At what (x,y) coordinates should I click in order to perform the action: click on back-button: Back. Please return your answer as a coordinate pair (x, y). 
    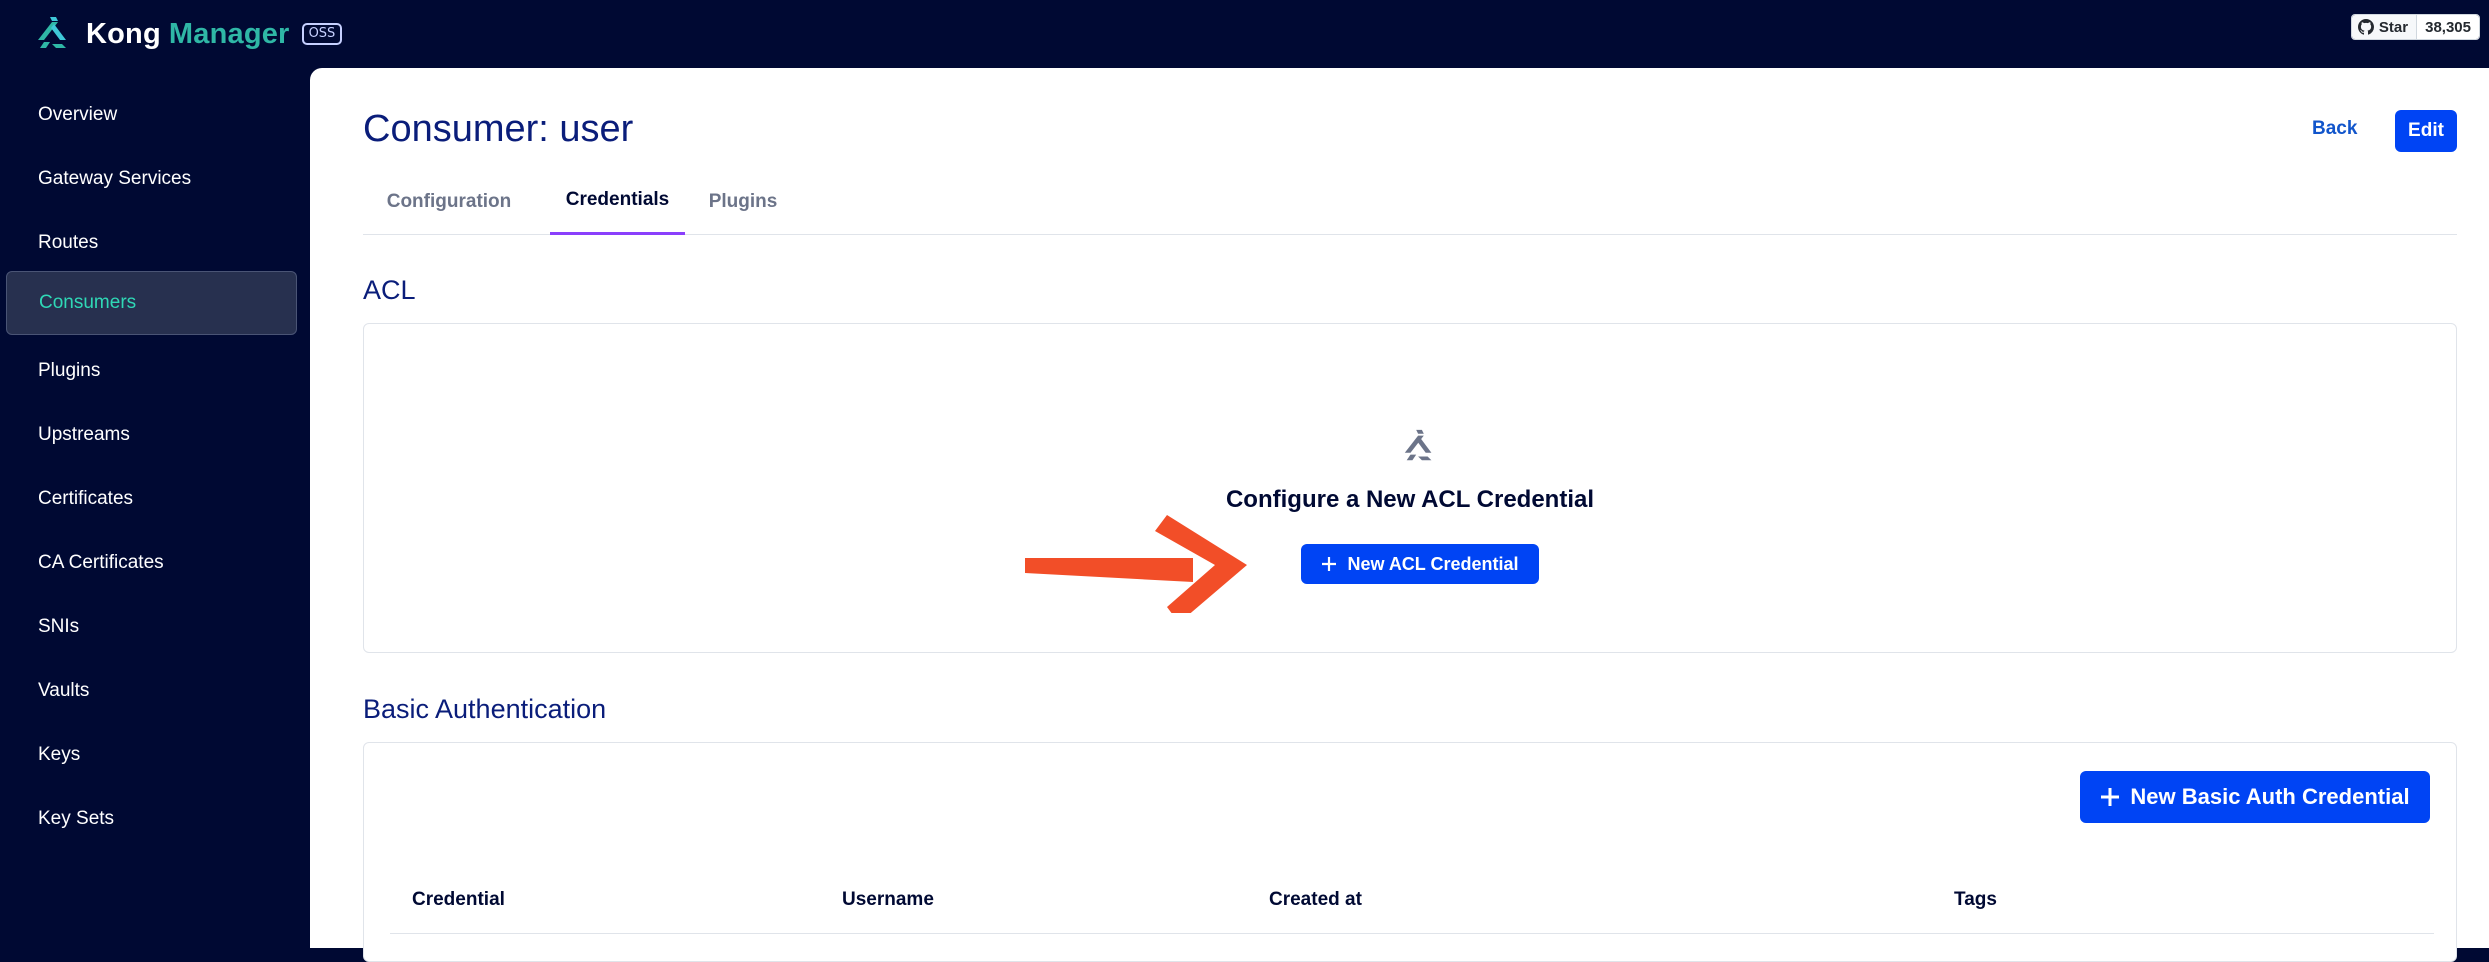
    Looking at the image, I should click on (2334, 129).